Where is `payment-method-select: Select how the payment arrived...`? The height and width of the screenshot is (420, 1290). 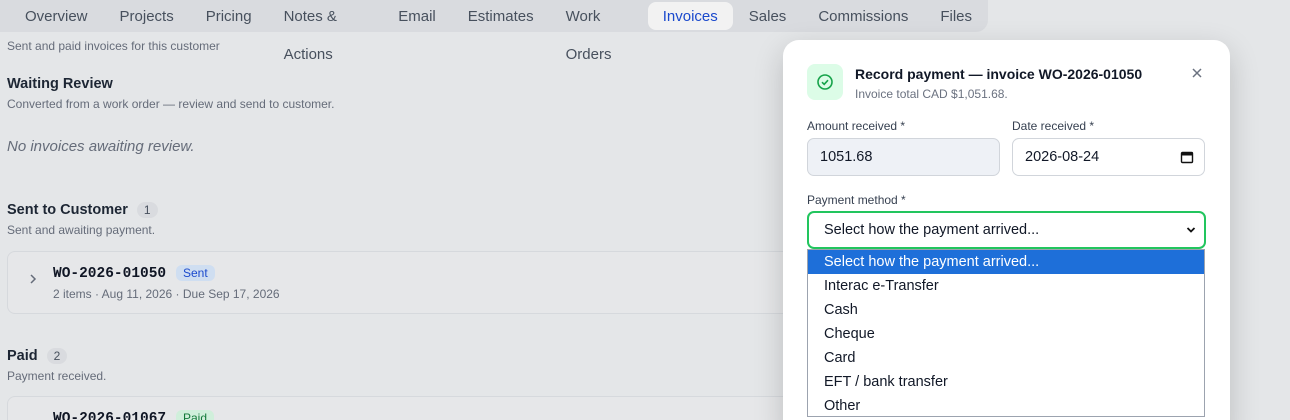 payment-method-select: Select how the payment arrived... is located at coordinates (1006, 230).